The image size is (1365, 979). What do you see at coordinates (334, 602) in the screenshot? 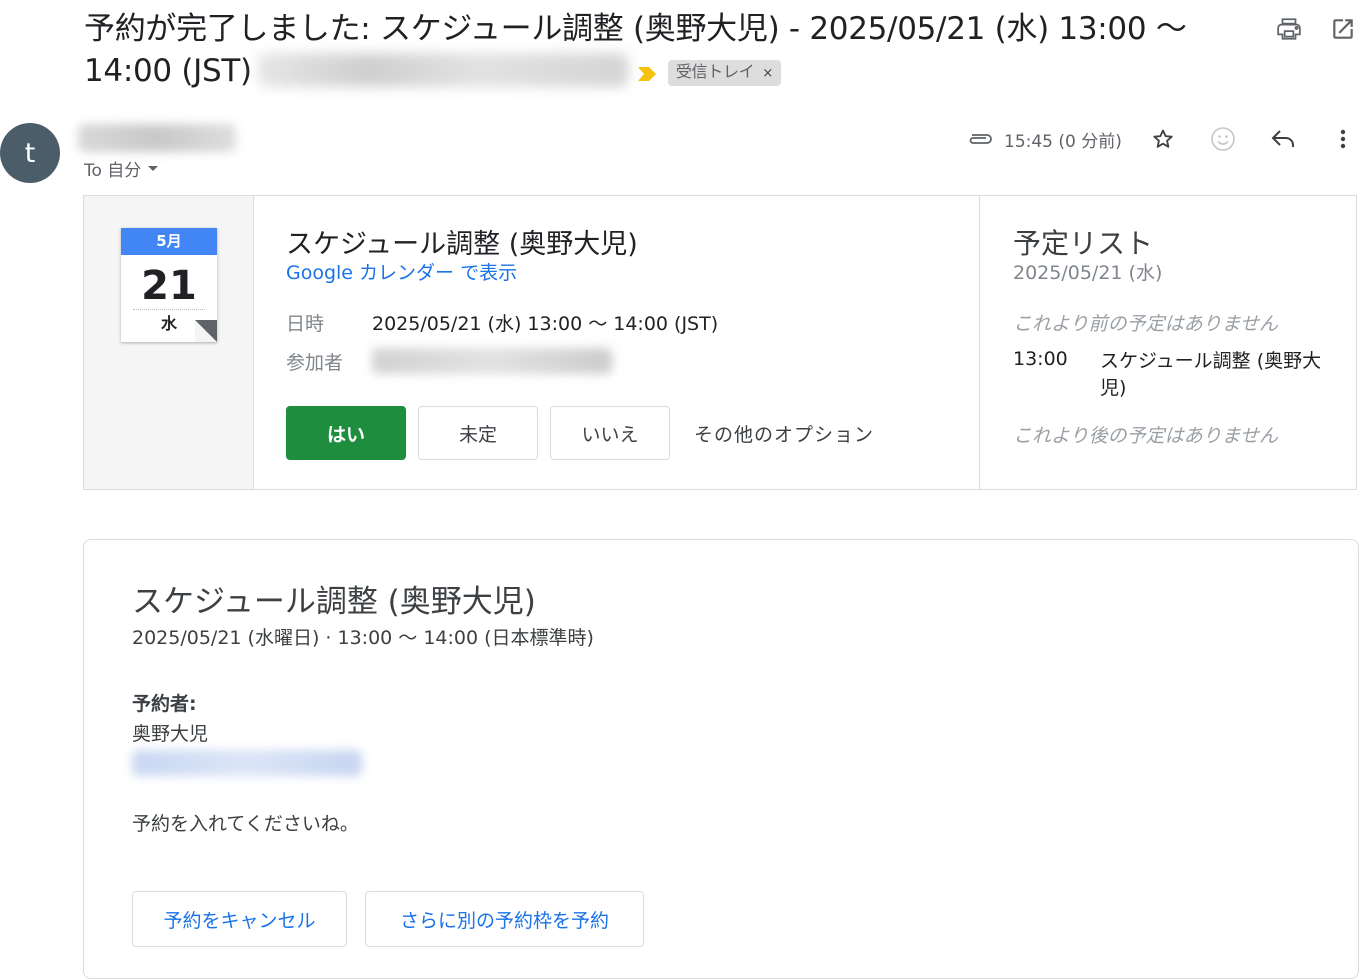
I see `booking-title: スケジュール調整 (奥野大児)` at bounding box center [334, 602].